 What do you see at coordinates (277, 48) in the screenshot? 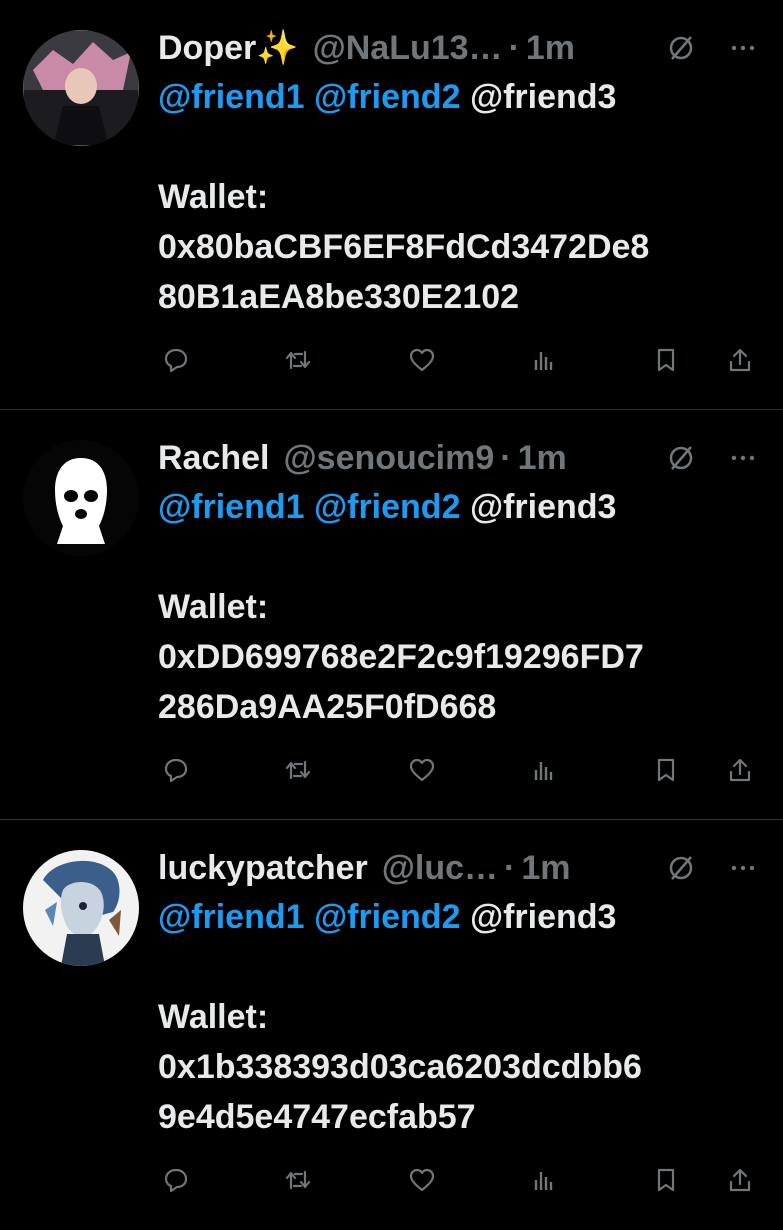
I see `sparkles-emoji: ✨` at bounding box center [277, 48].